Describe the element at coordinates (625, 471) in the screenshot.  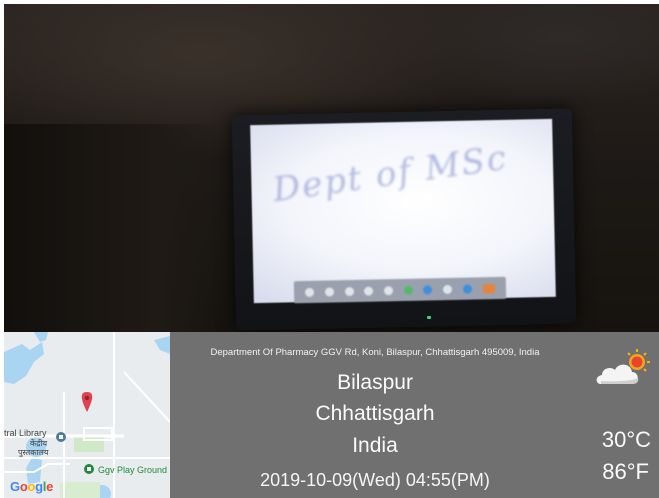
I see `temperature-fahrenheit: 86°F` at that location.